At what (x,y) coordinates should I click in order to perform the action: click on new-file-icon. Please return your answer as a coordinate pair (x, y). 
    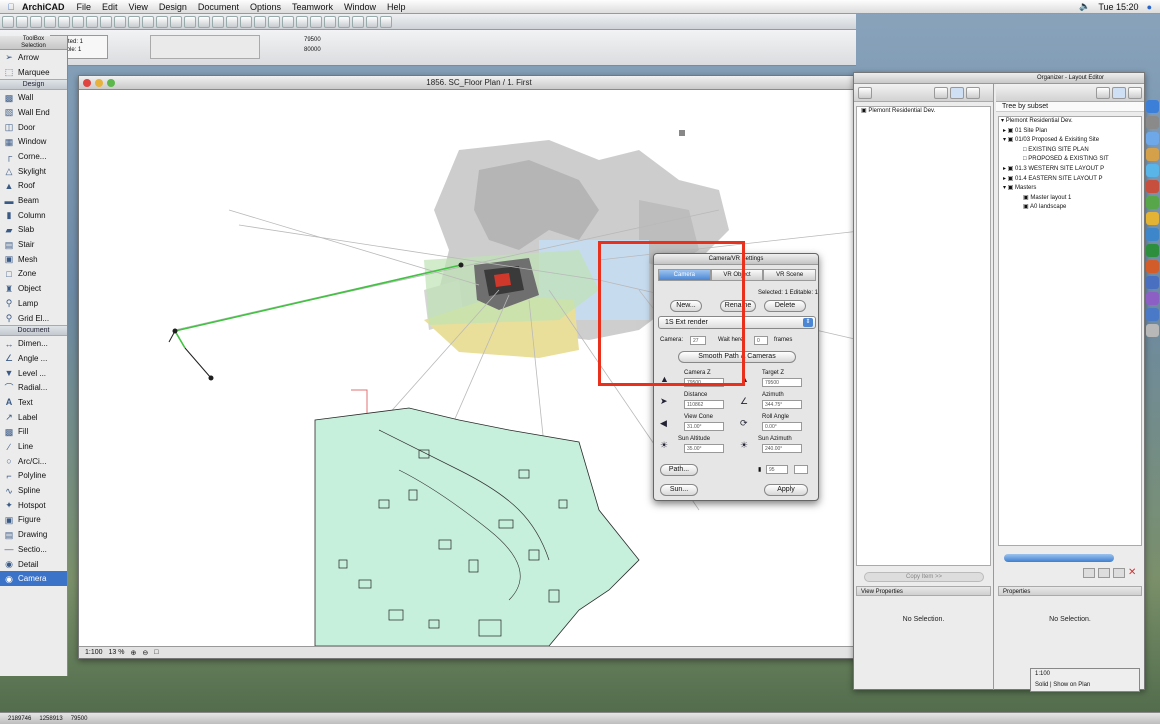
    Looking at the image, I should click on (8, 21).